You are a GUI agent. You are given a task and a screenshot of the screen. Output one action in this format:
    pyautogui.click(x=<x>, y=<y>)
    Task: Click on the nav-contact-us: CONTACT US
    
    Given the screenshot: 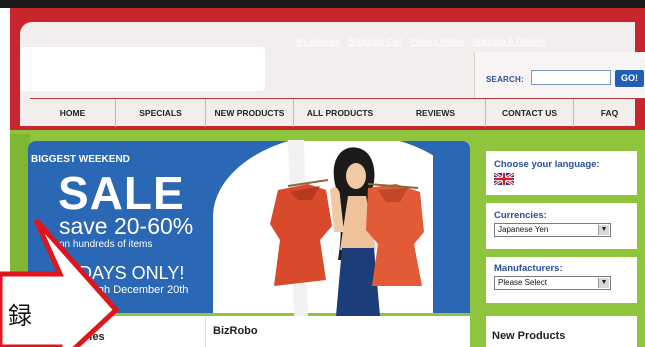 What is the action you would take?
    pyautogui.click(x=530, y=113)
    